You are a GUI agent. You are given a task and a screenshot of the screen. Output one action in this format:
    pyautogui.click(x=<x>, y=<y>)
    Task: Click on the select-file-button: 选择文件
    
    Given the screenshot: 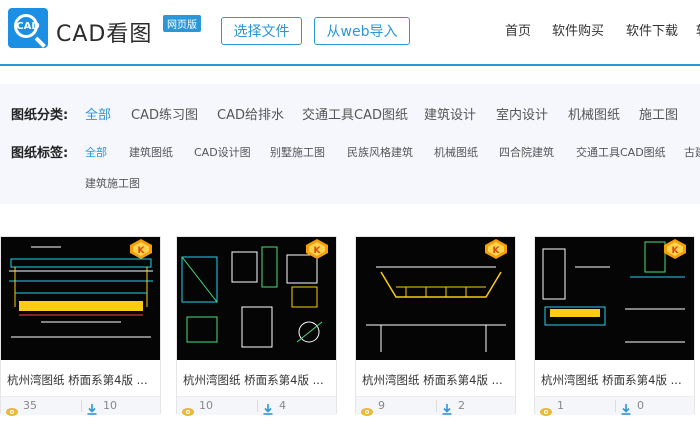 What is the action you would take?
    pyautogui.click(x=261, y=31)
    